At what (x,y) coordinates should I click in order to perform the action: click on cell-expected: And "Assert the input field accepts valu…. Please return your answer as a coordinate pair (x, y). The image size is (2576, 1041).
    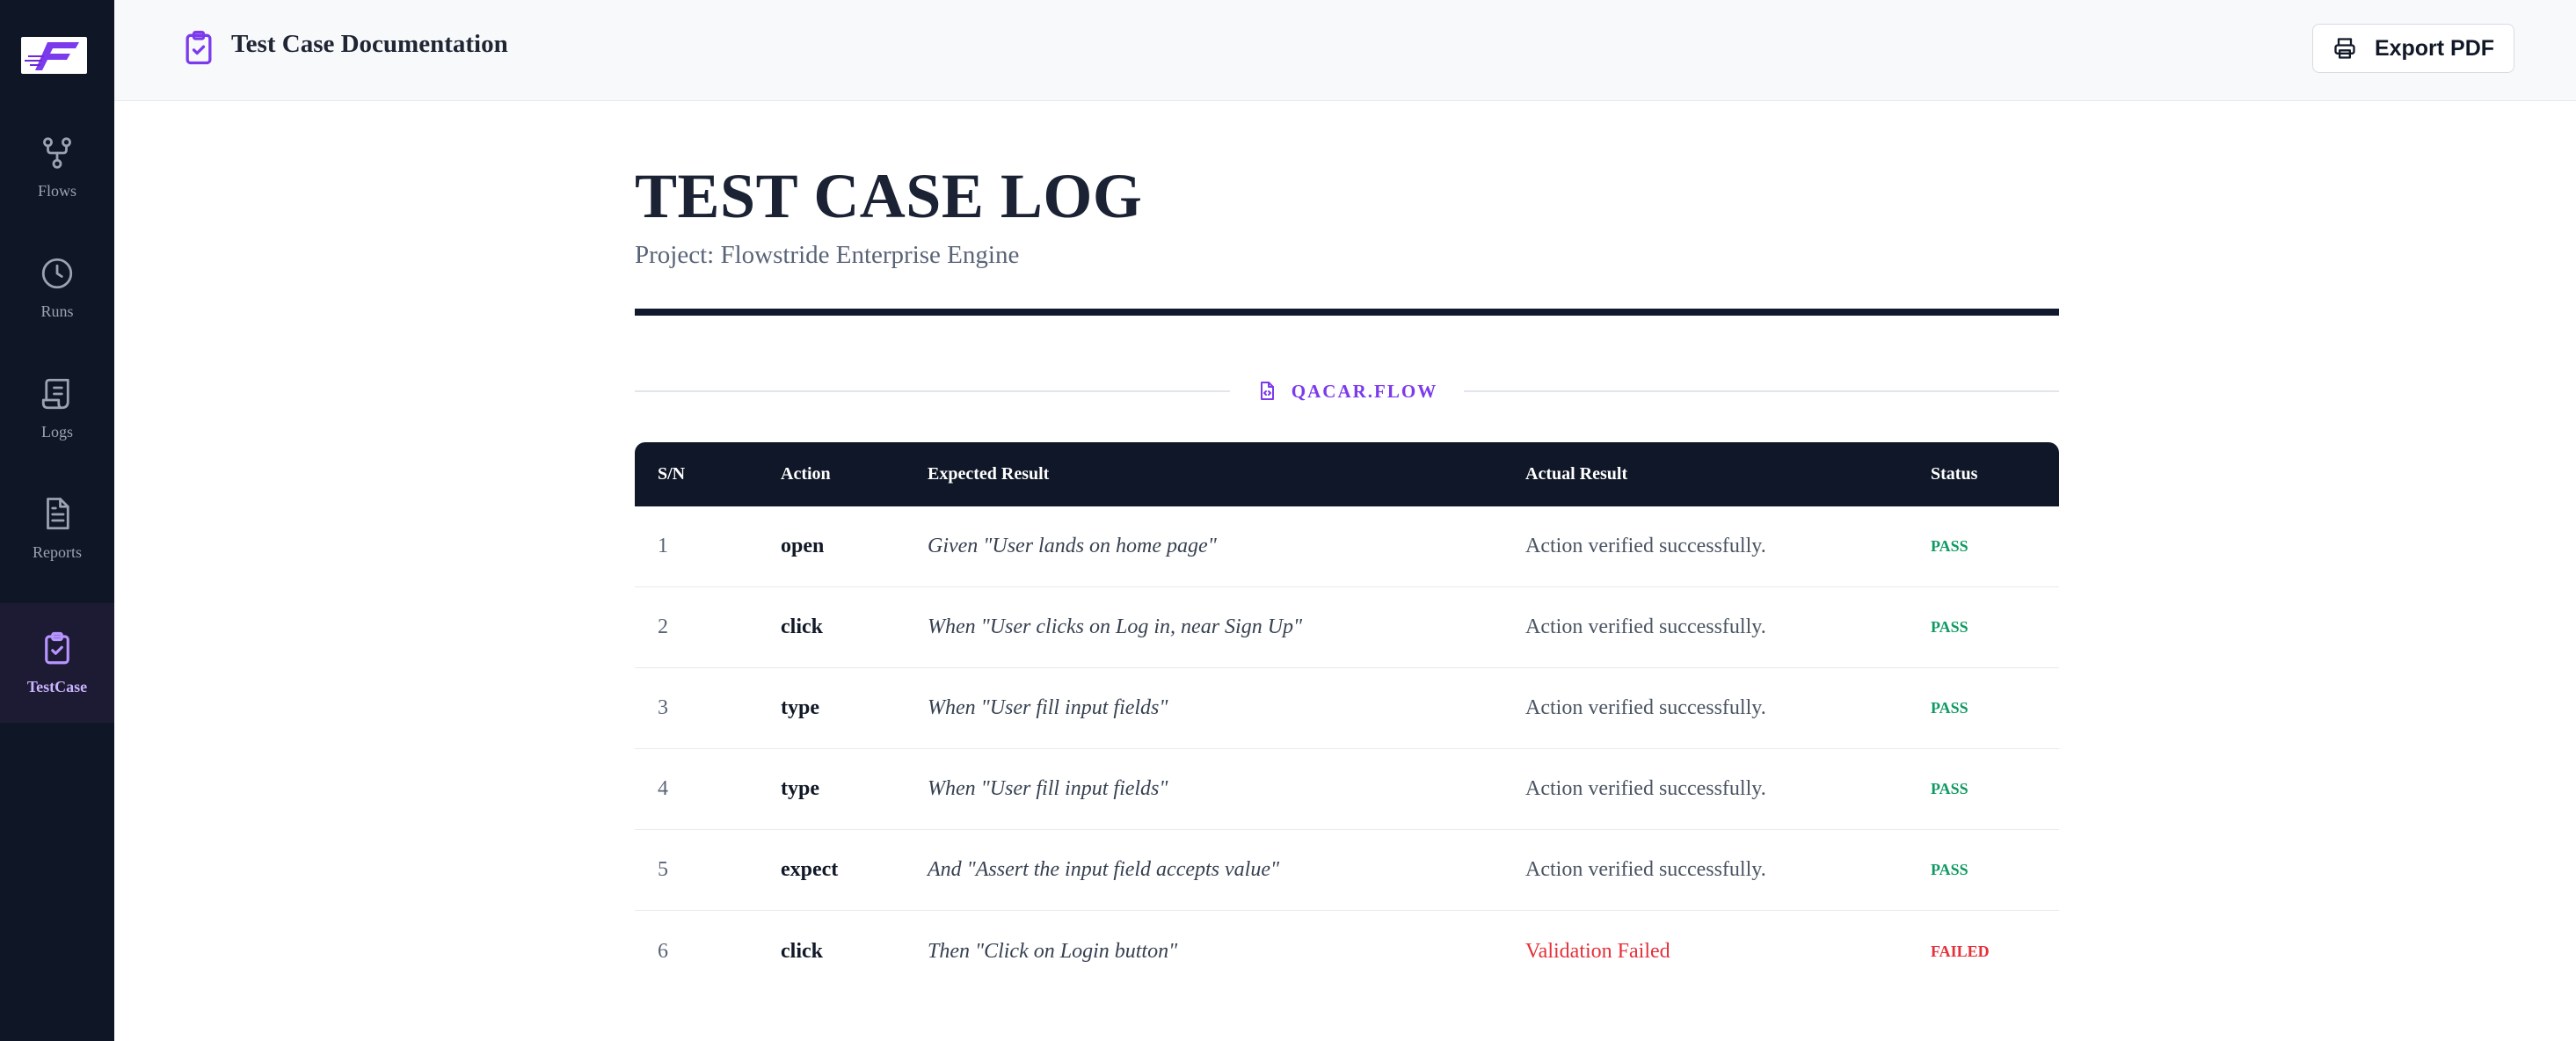
    Looking at the image, I should click on (1226, 871).